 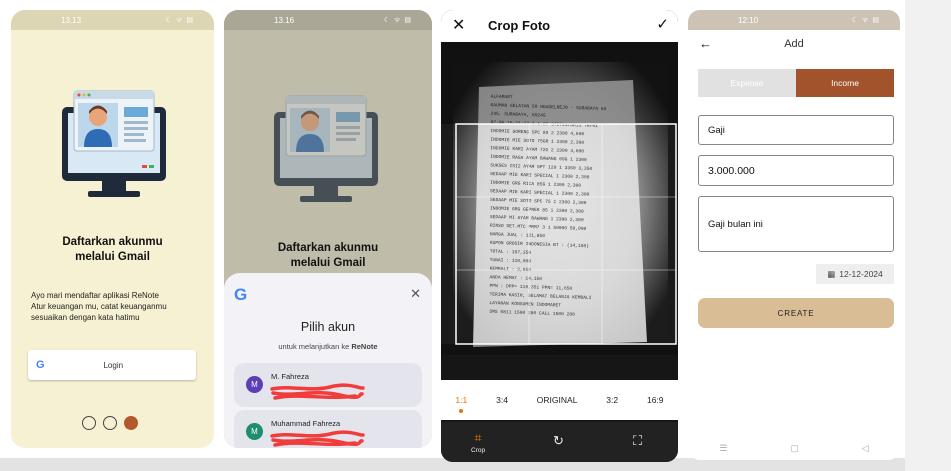 I want to click on fit-tool: ⛶, so click(x=637, y=441).